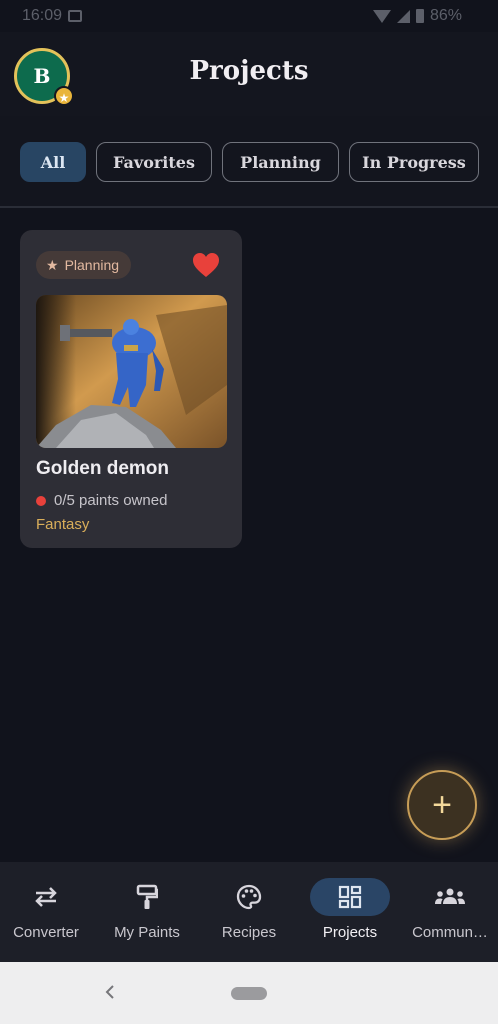 The image size is (498, 1024). Describe the element at coordinates (350, 932) in the screenshot. I see `nav-label-projects: Projects` at that location.